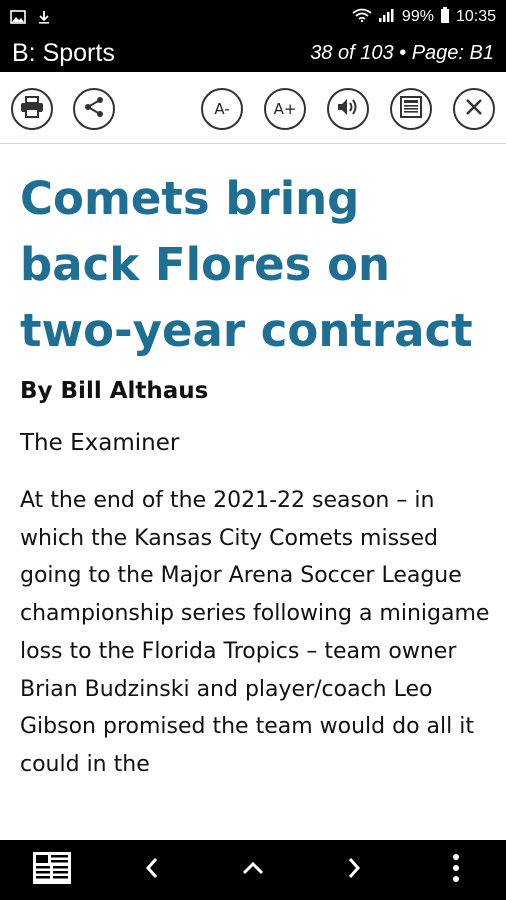 The image size is (506, 900). I want to click on download-icon, so click(44, 17).